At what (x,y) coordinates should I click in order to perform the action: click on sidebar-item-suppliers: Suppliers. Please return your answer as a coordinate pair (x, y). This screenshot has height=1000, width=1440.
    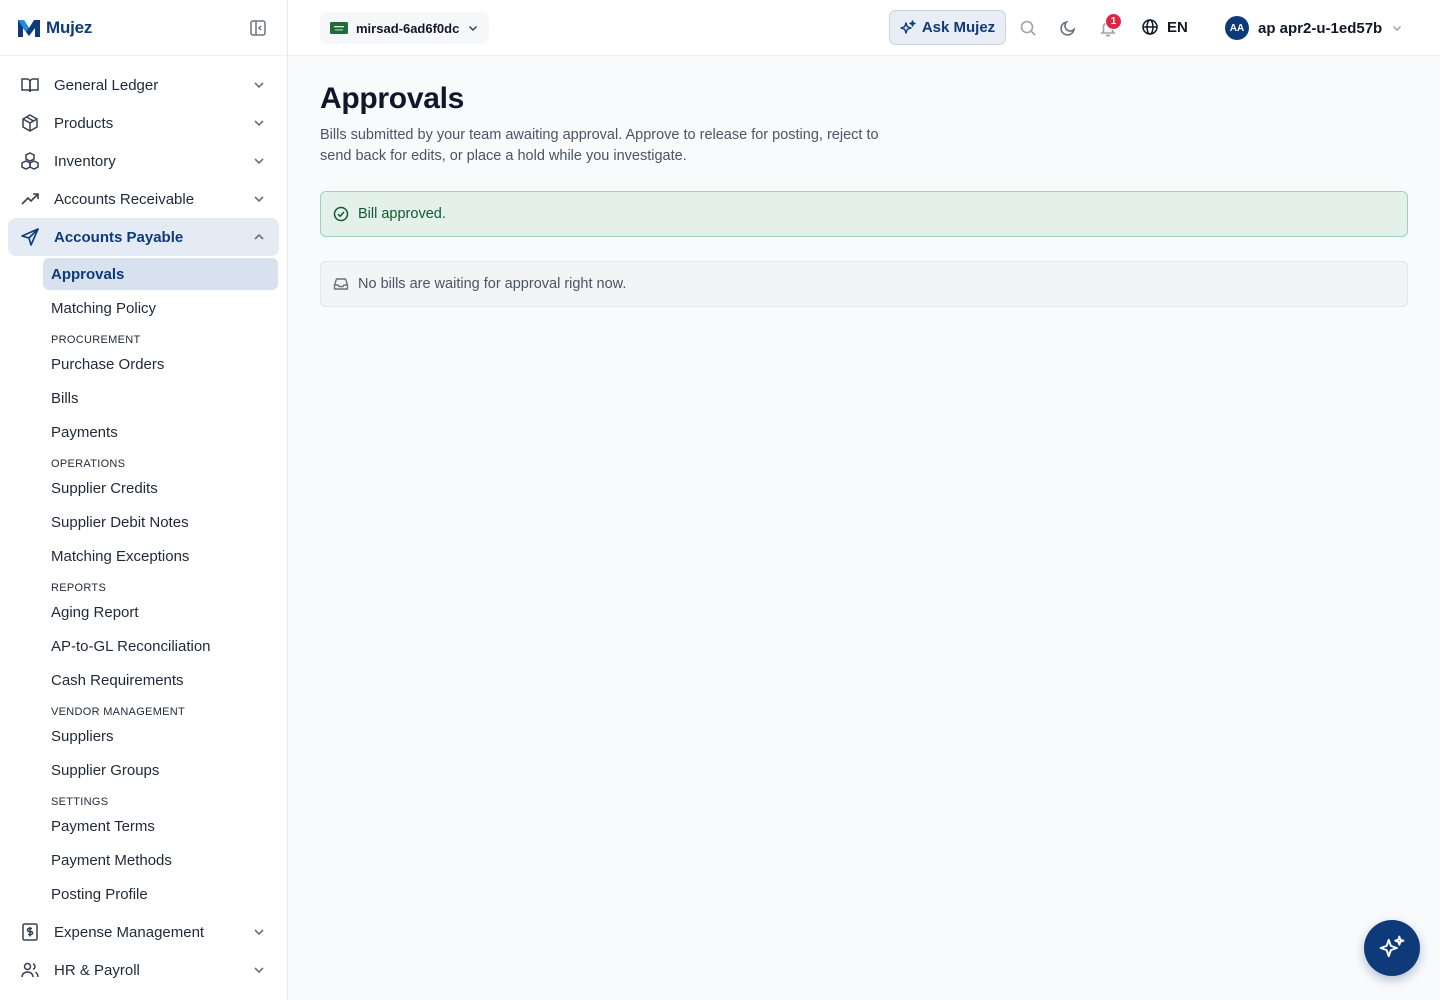
    Looking at the image, I should click on (160, 736).